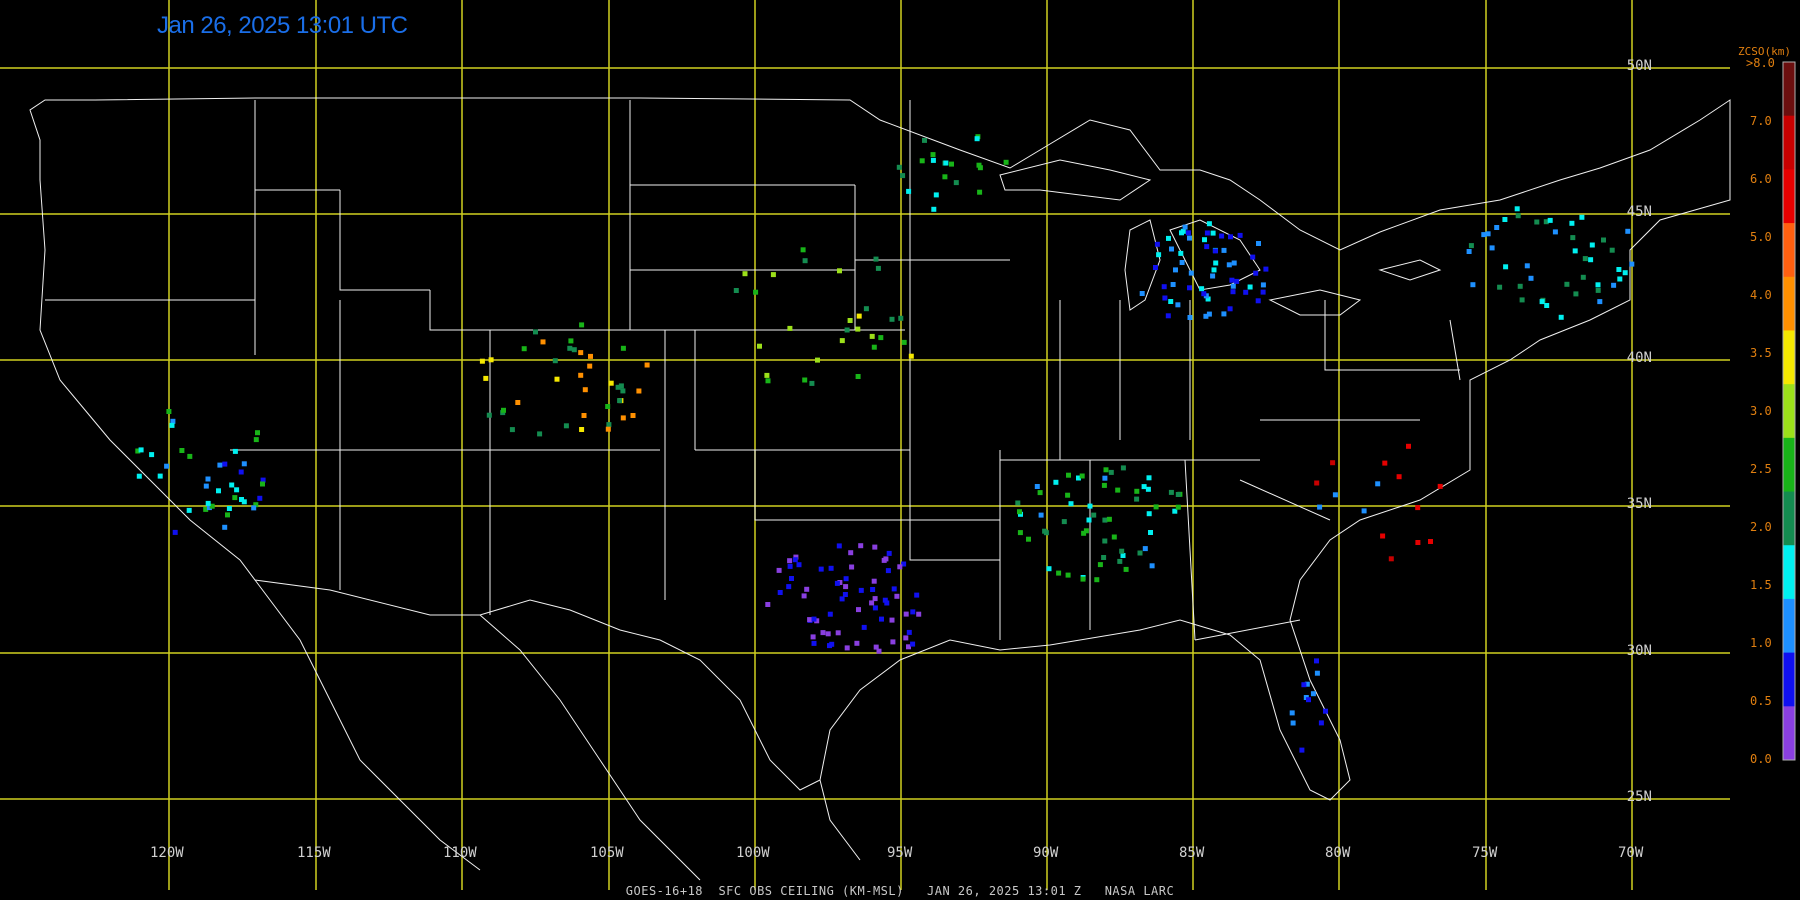  I want to click on lat-label-30n: 30N, so click(1639, 651).